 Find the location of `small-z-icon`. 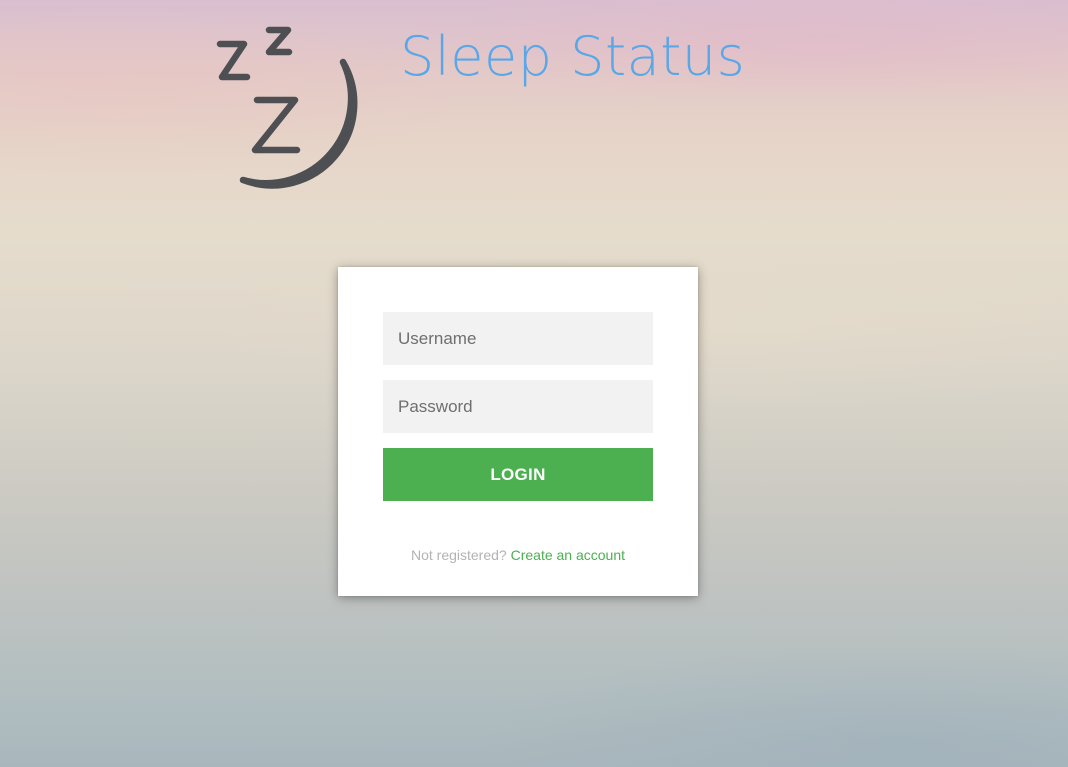

small-z-icon is located at coordinates (233, 60).